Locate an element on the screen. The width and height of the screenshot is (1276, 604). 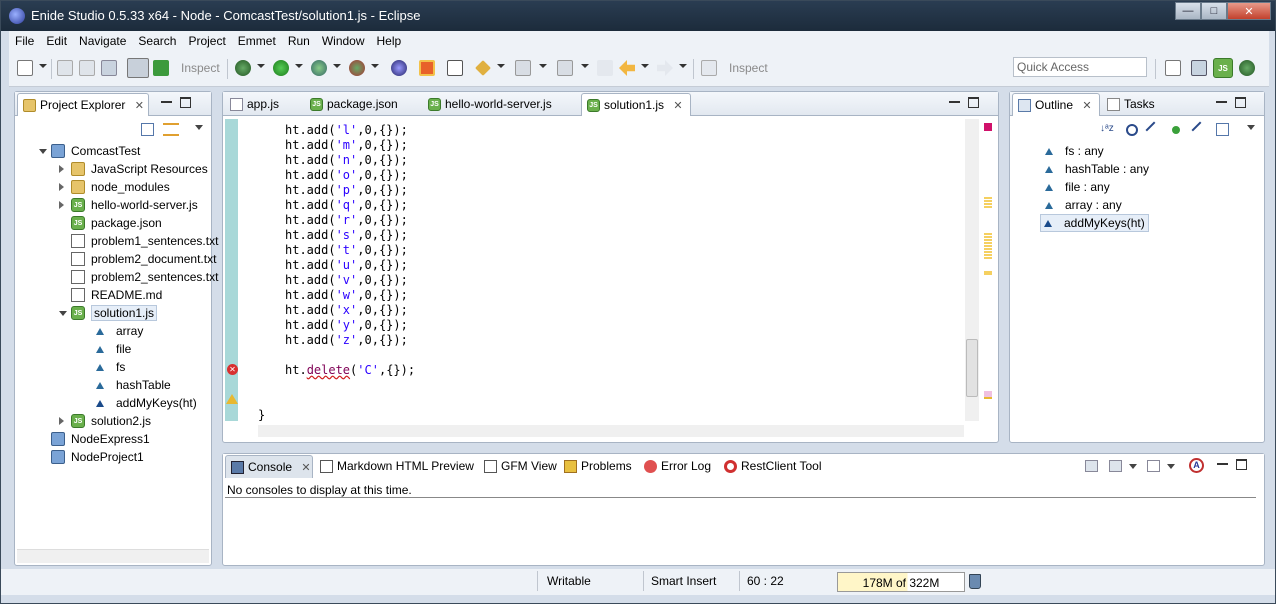
hide-non-public-icon is located at coordinates (1176, 130).